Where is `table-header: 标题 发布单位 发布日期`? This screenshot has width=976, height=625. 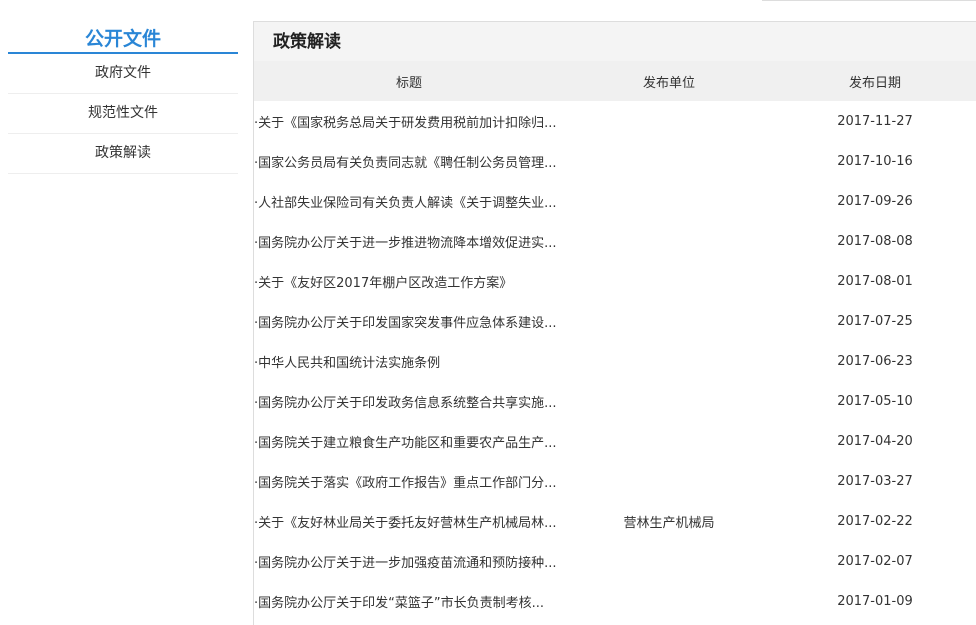
table-header: 标题 发布单位 发布日期 is located at coordinates (615, 81).